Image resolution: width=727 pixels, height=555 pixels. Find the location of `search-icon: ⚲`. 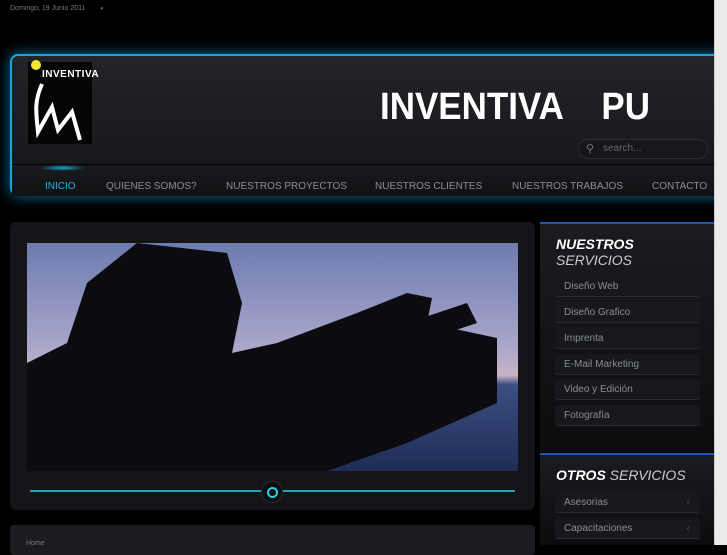

search-icon: ⚲ is located at coordinates (590, 149).